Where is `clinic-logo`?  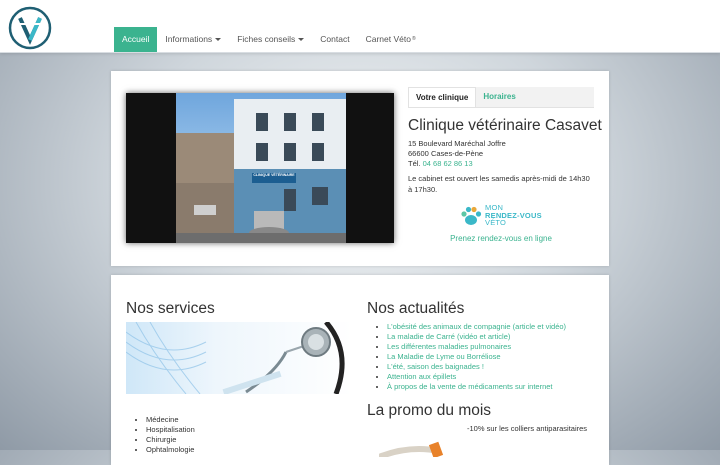
clinic-logo is located at coordinates (30, 28).